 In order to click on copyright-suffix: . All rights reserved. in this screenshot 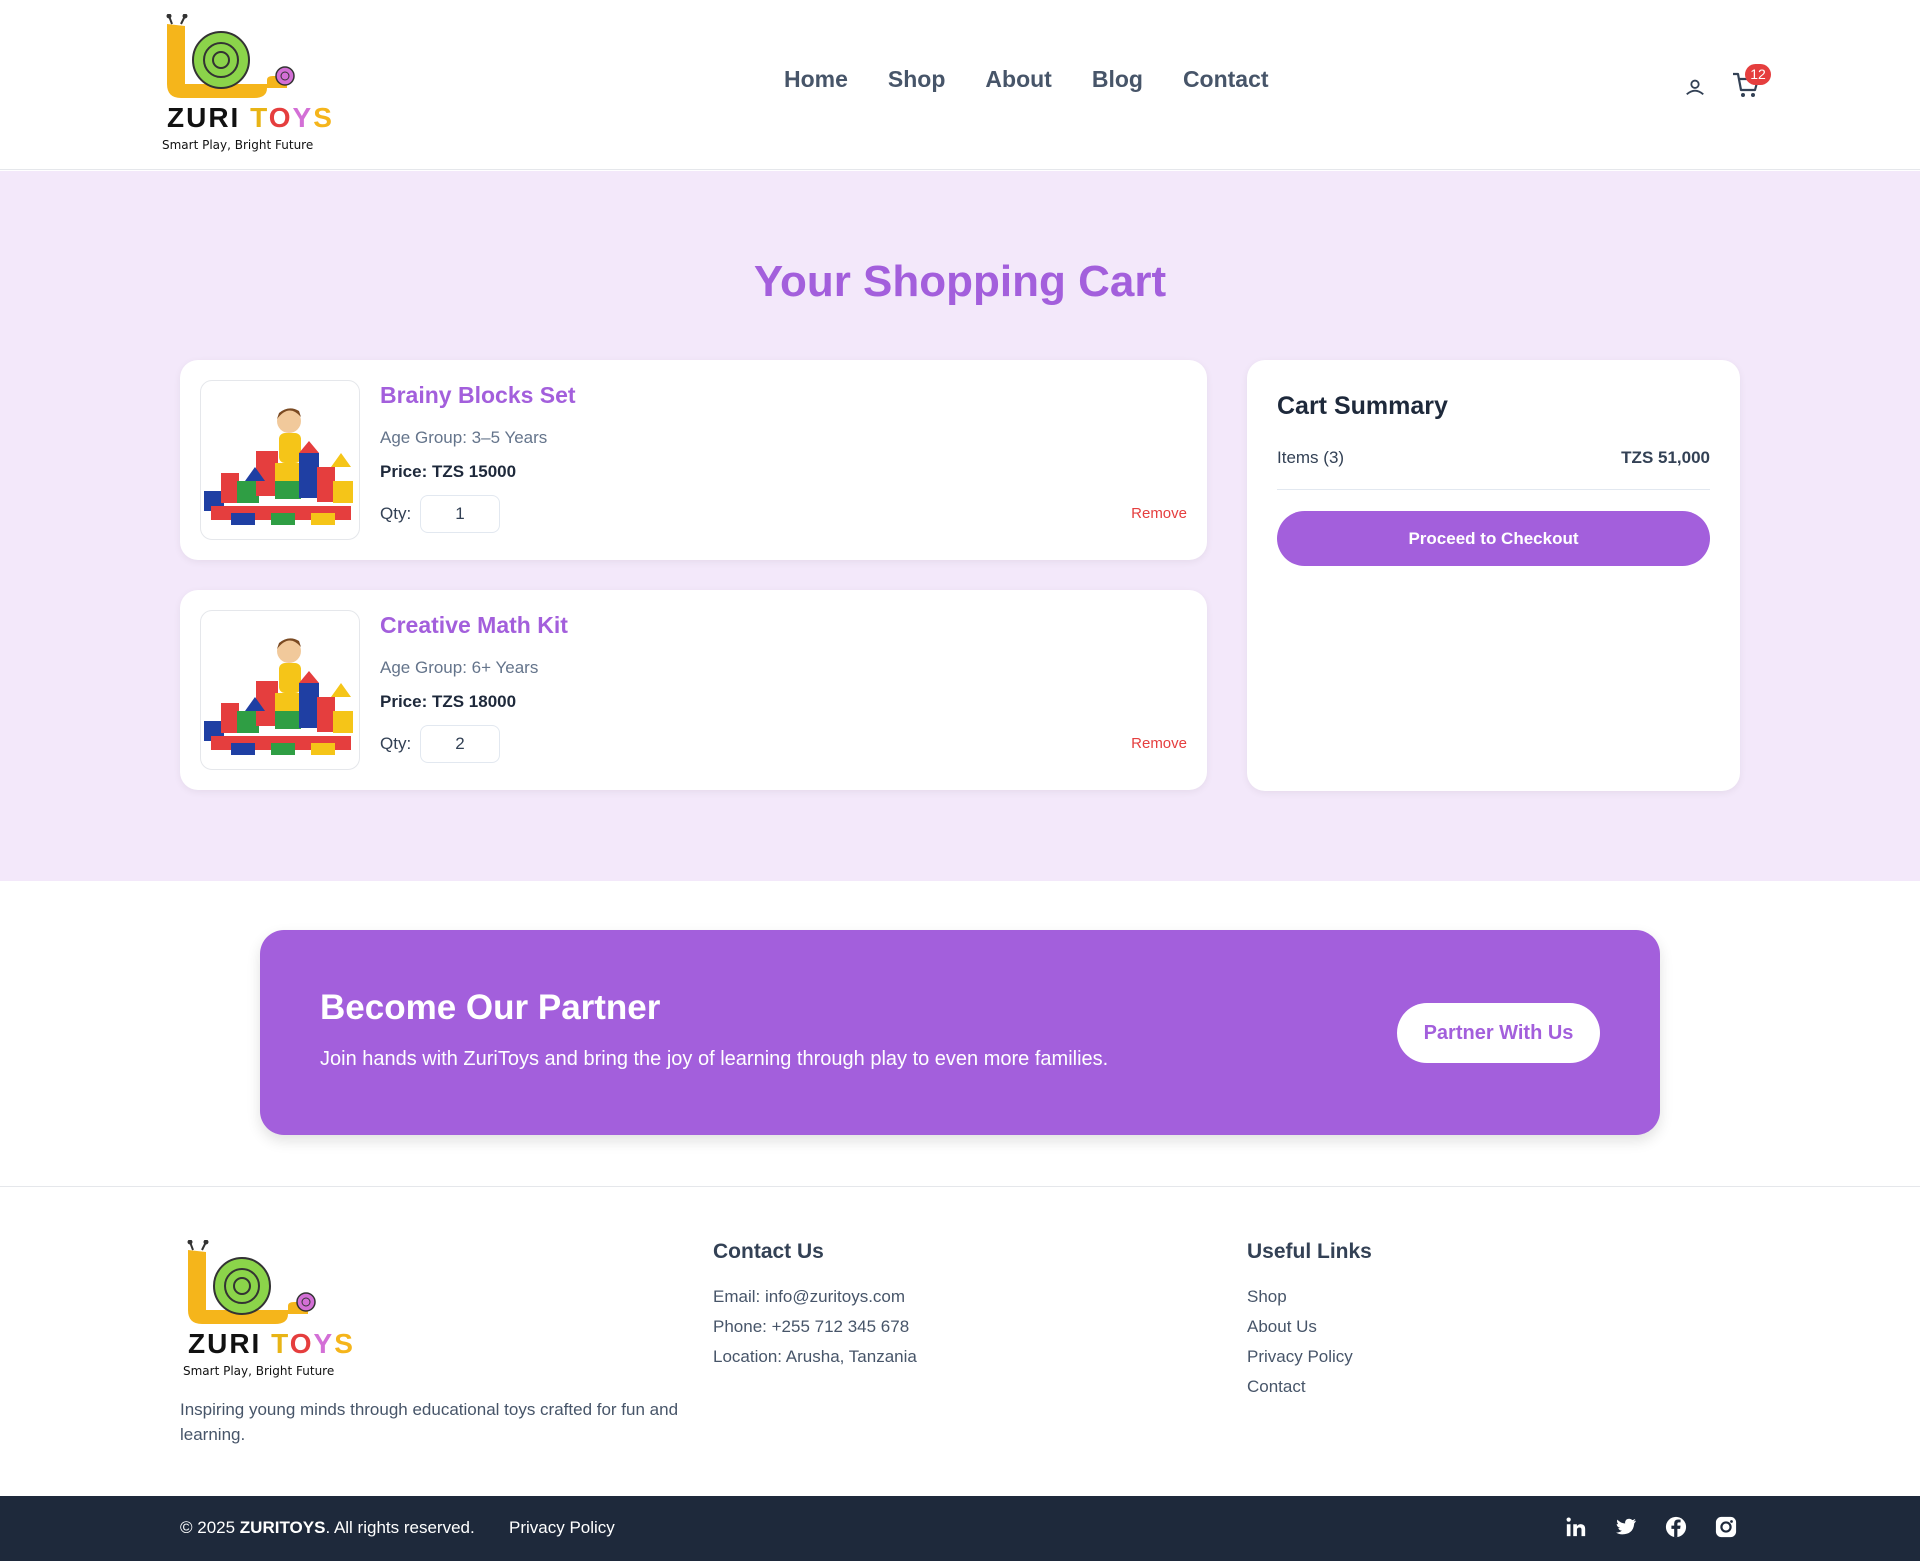, I will do `click(400, 1527)`.